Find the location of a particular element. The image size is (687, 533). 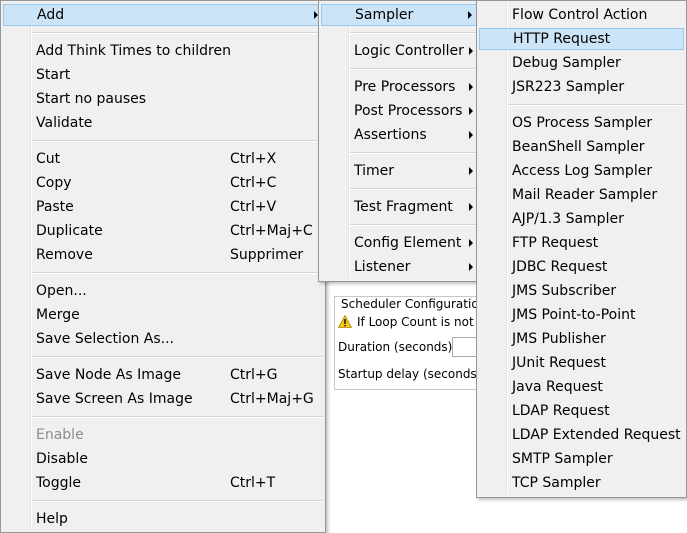

menu-item-shortcut: Ctrl+T is located at coordinates (253, 483).